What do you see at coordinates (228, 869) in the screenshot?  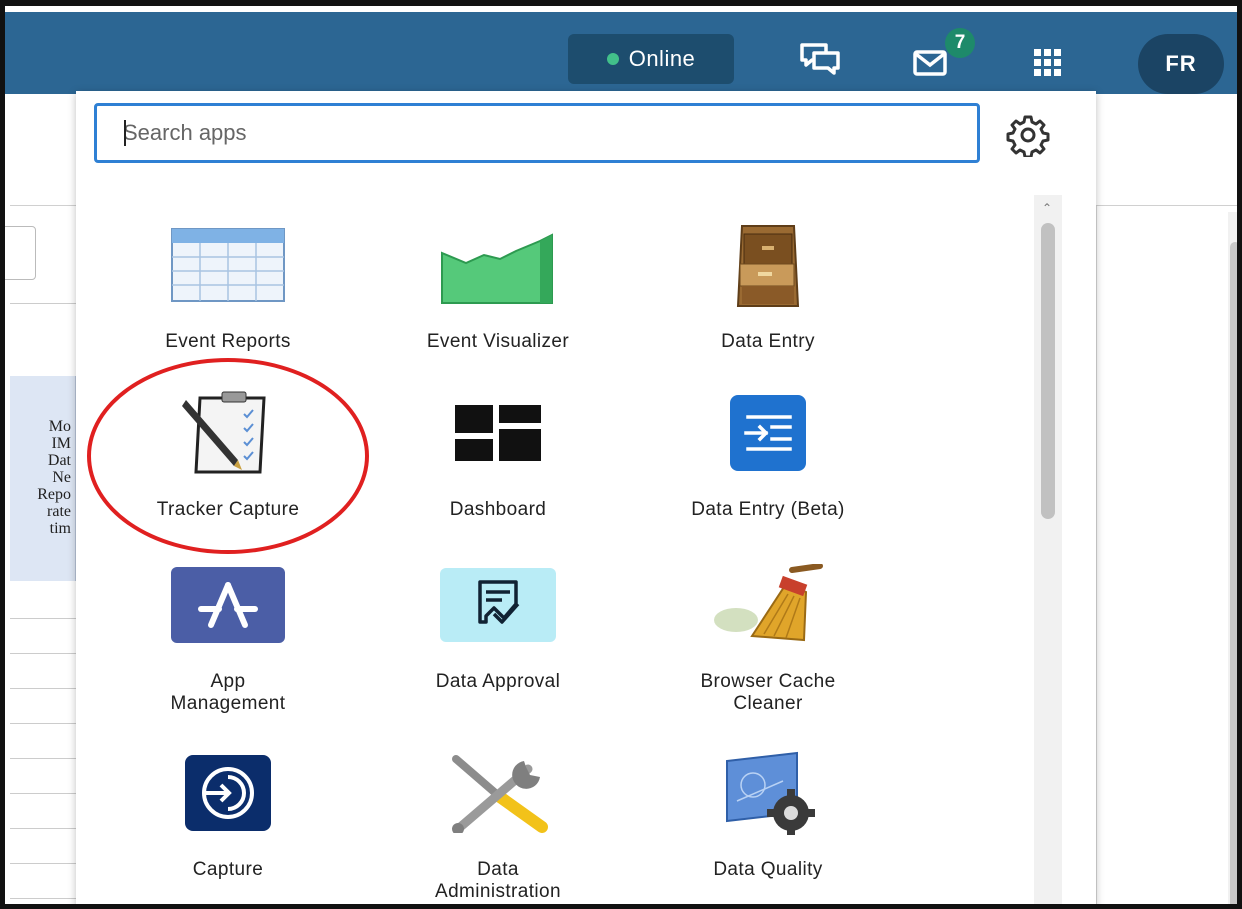 I see `app-label: Capture` at bounding box center [228, 869].